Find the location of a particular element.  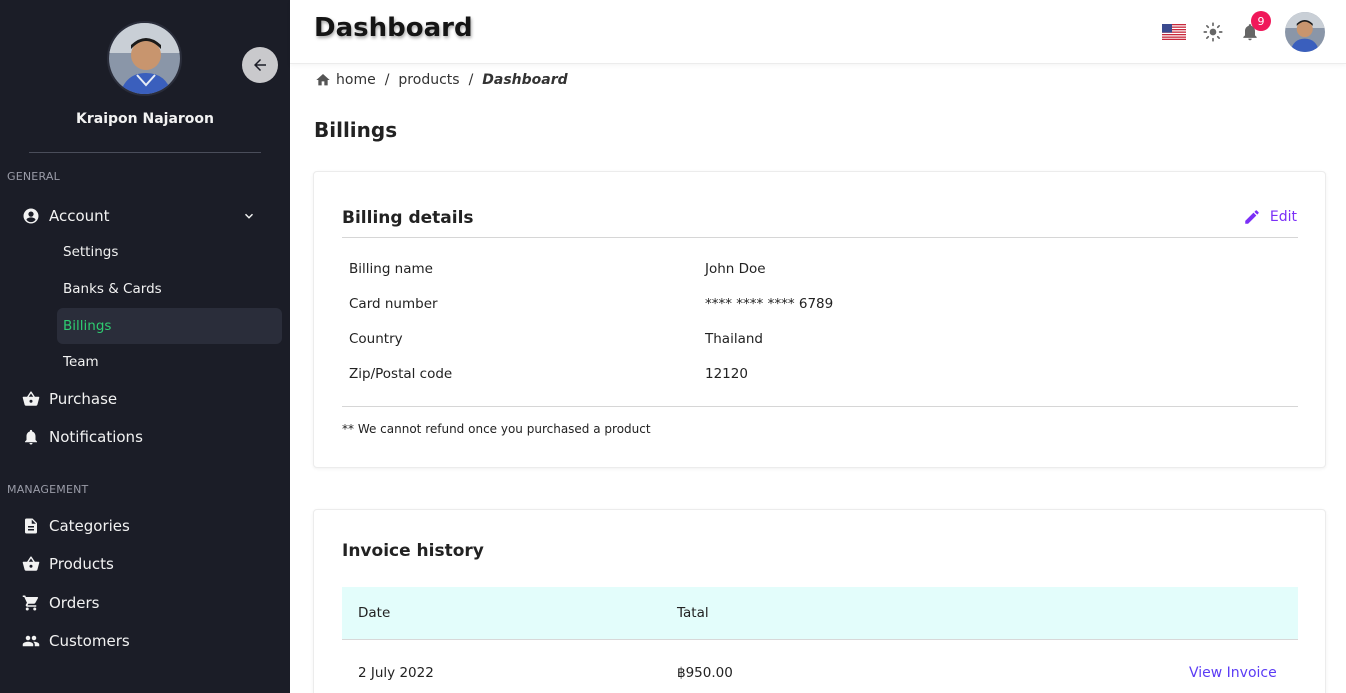

top-header: Dashboard 9 is located at coordinates (818, 32).